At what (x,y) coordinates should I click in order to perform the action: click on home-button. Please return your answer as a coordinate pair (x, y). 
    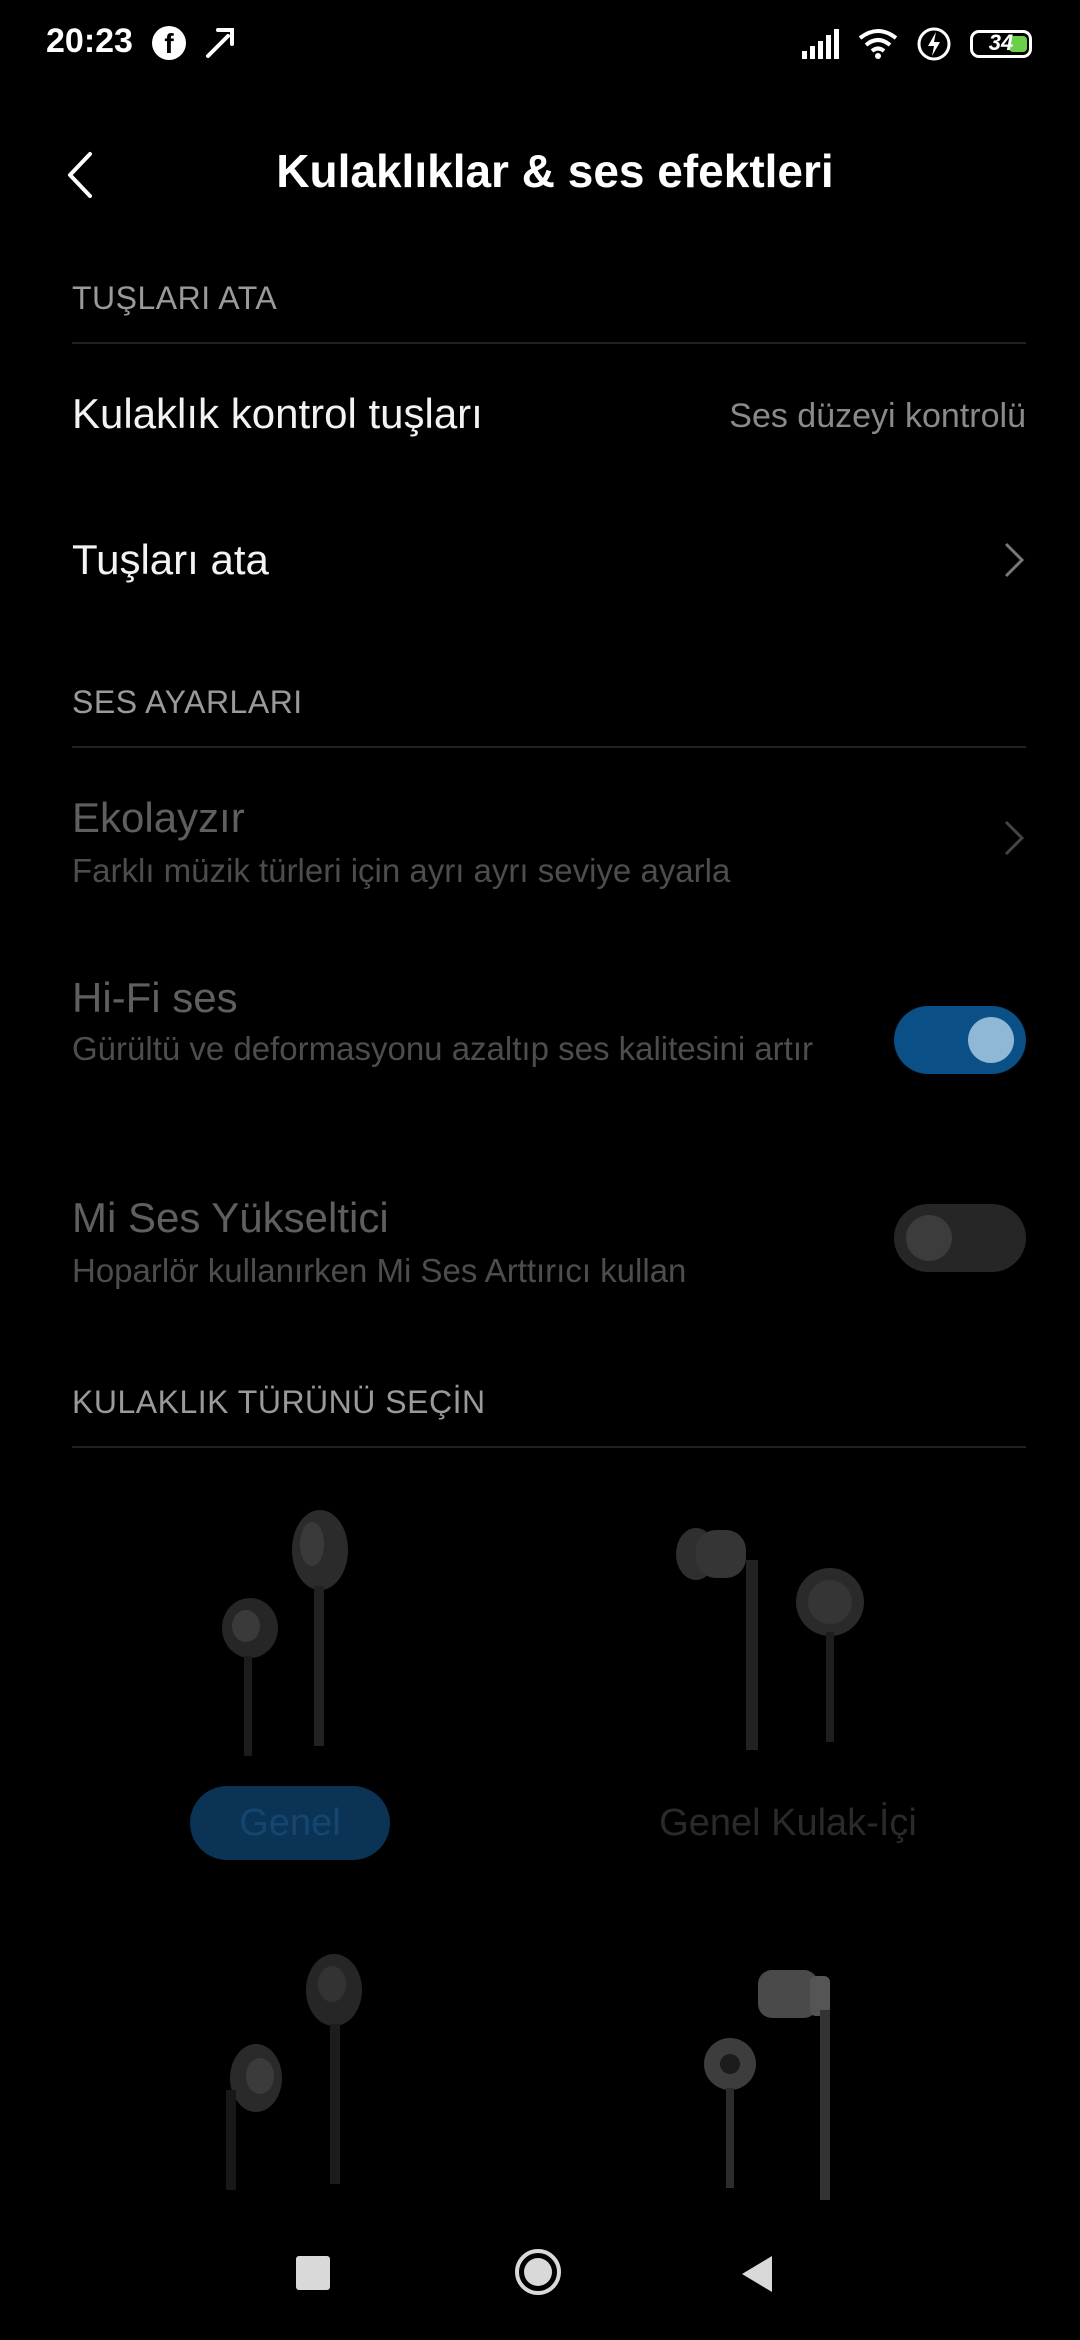
    Looking at the image, I should click on (538, 2272).